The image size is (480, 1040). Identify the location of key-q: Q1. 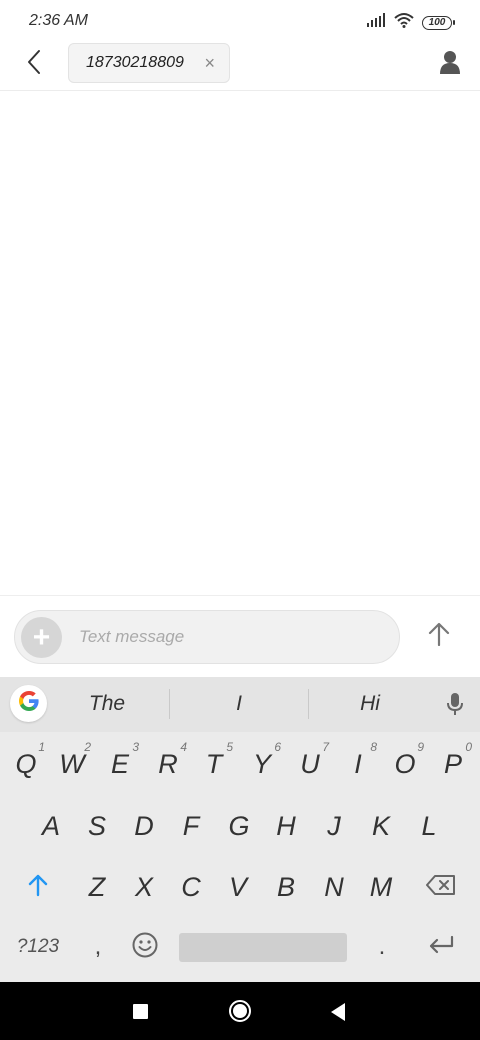
(26, 764).